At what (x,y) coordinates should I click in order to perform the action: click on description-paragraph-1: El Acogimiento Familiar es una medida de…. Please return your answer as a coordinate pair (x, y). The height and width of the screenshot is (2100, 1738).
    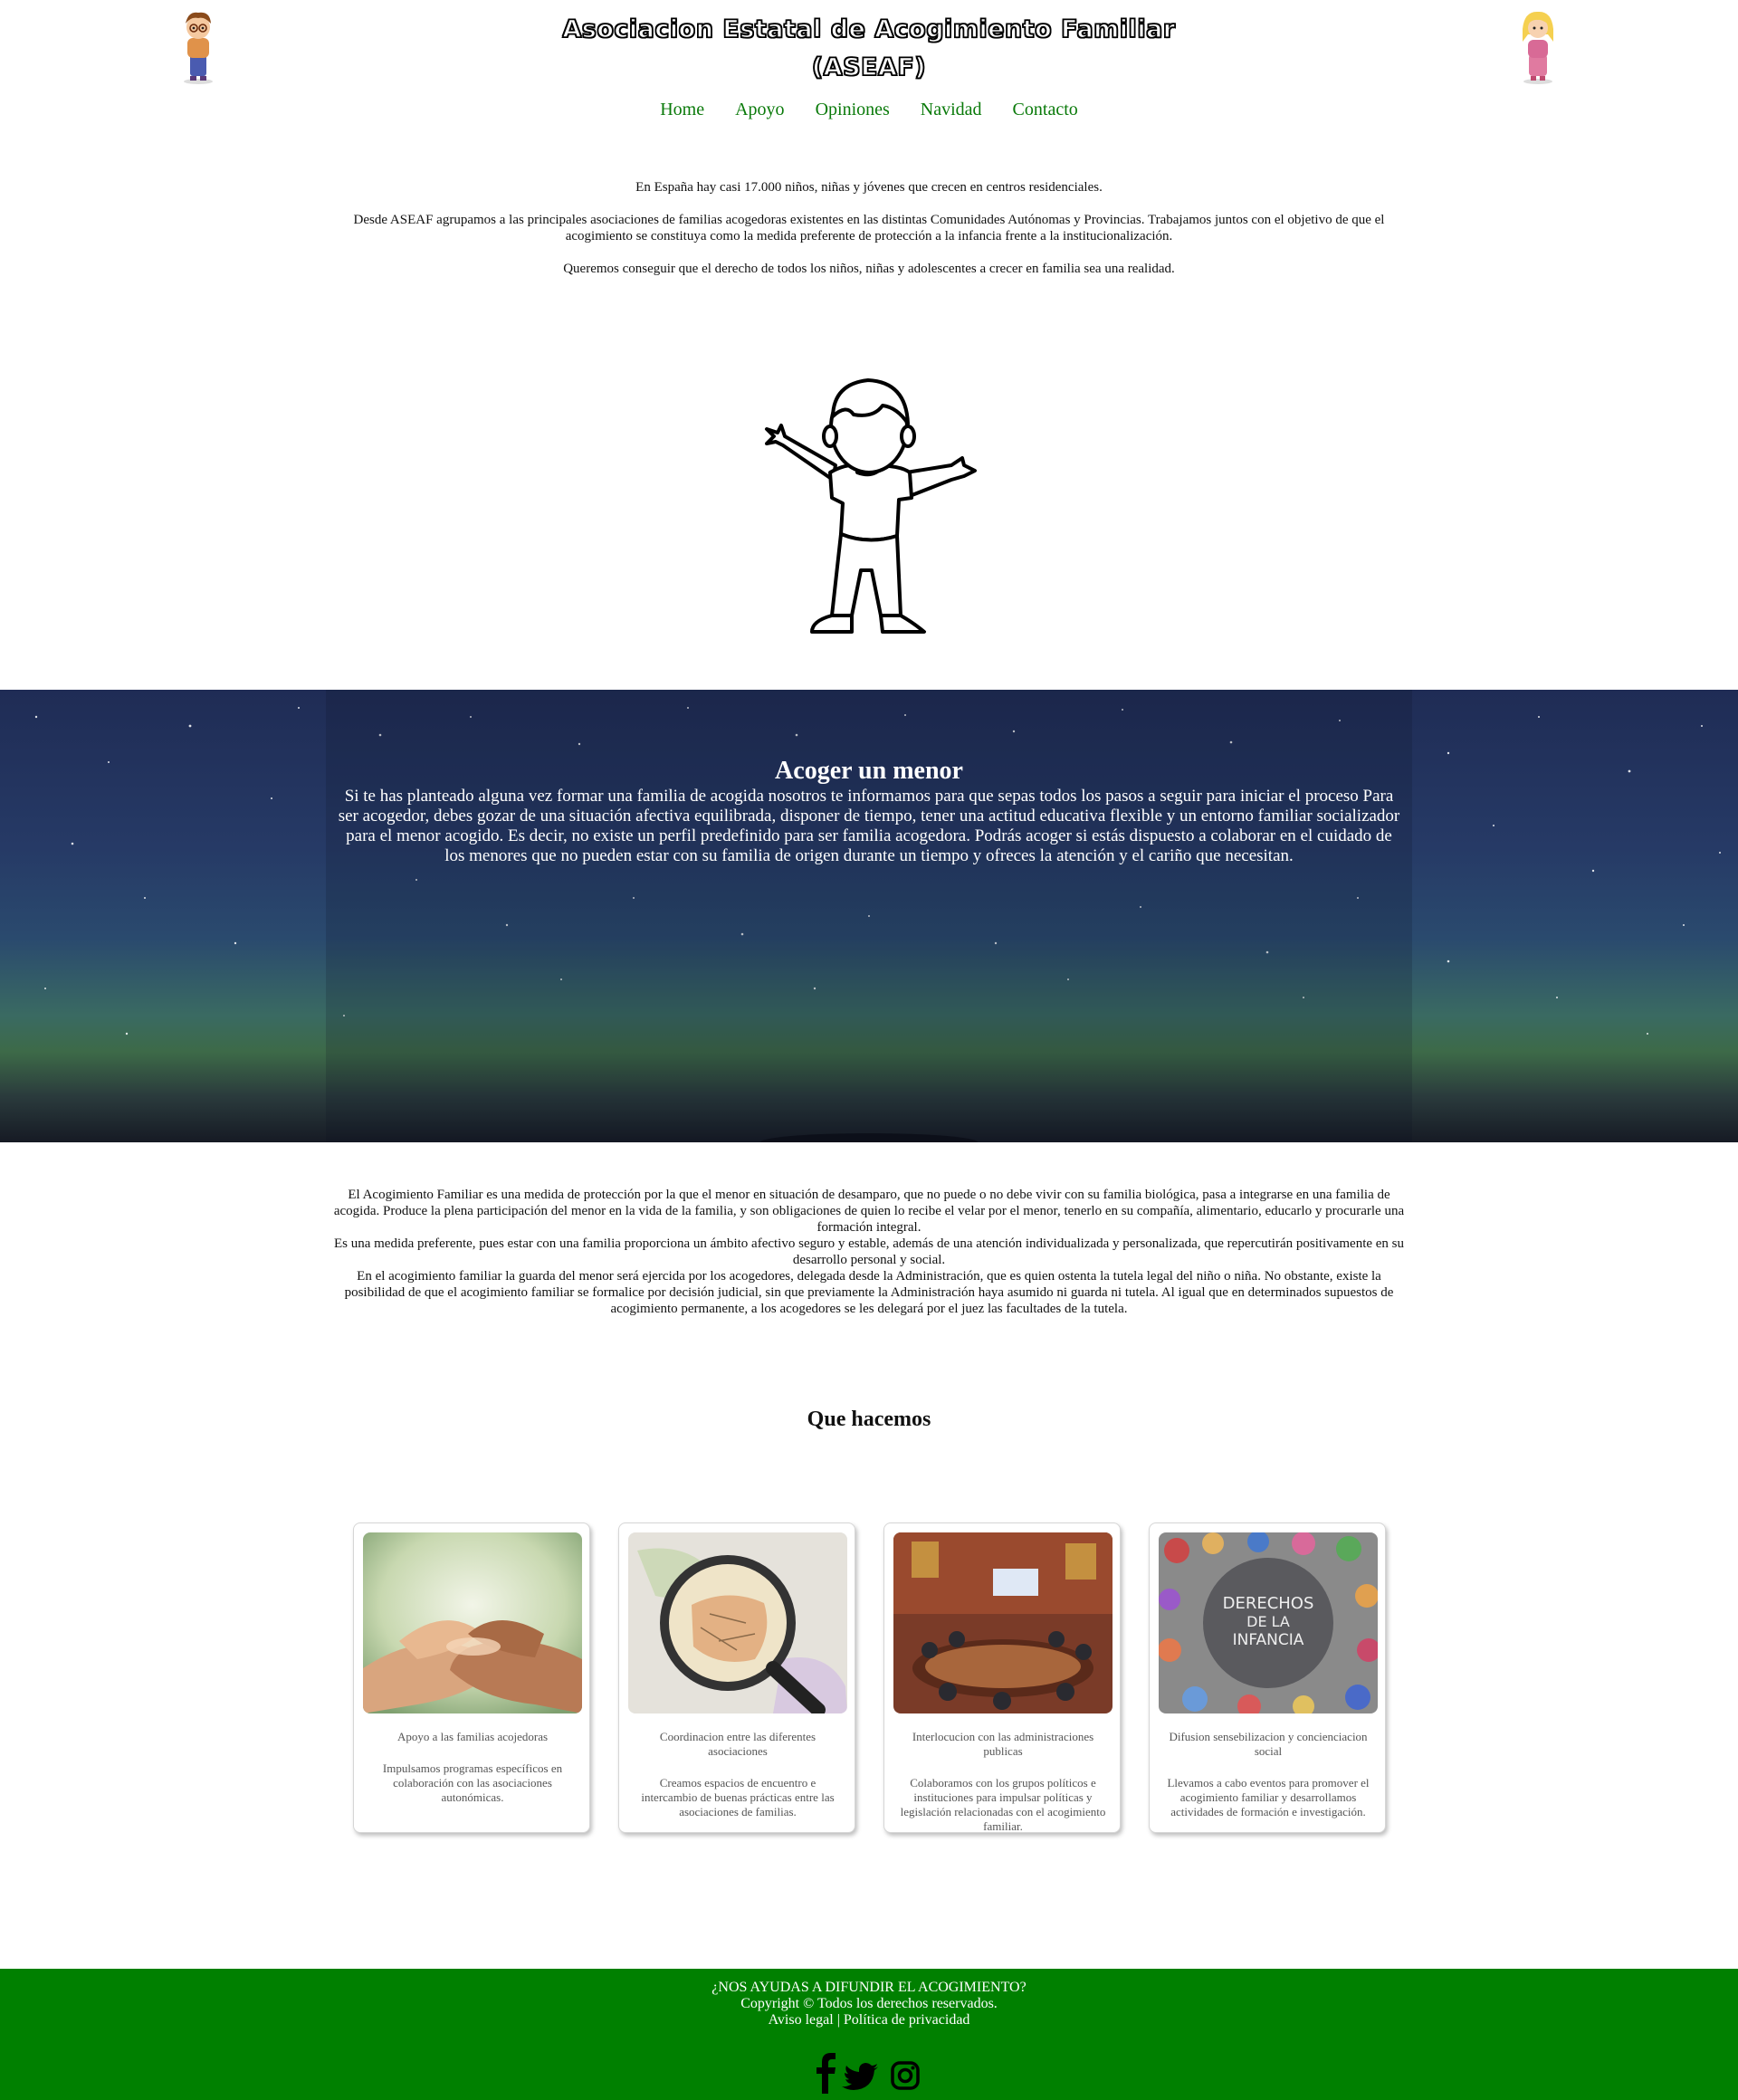
    Looking at the image, I should click on (869, 1211).